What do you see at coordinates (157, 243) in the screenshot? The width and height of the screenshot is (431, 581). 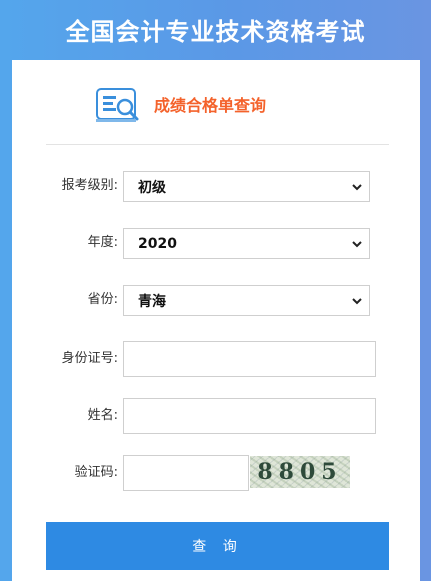 I see `year-value: 2020` at bounding box center [157, 243].